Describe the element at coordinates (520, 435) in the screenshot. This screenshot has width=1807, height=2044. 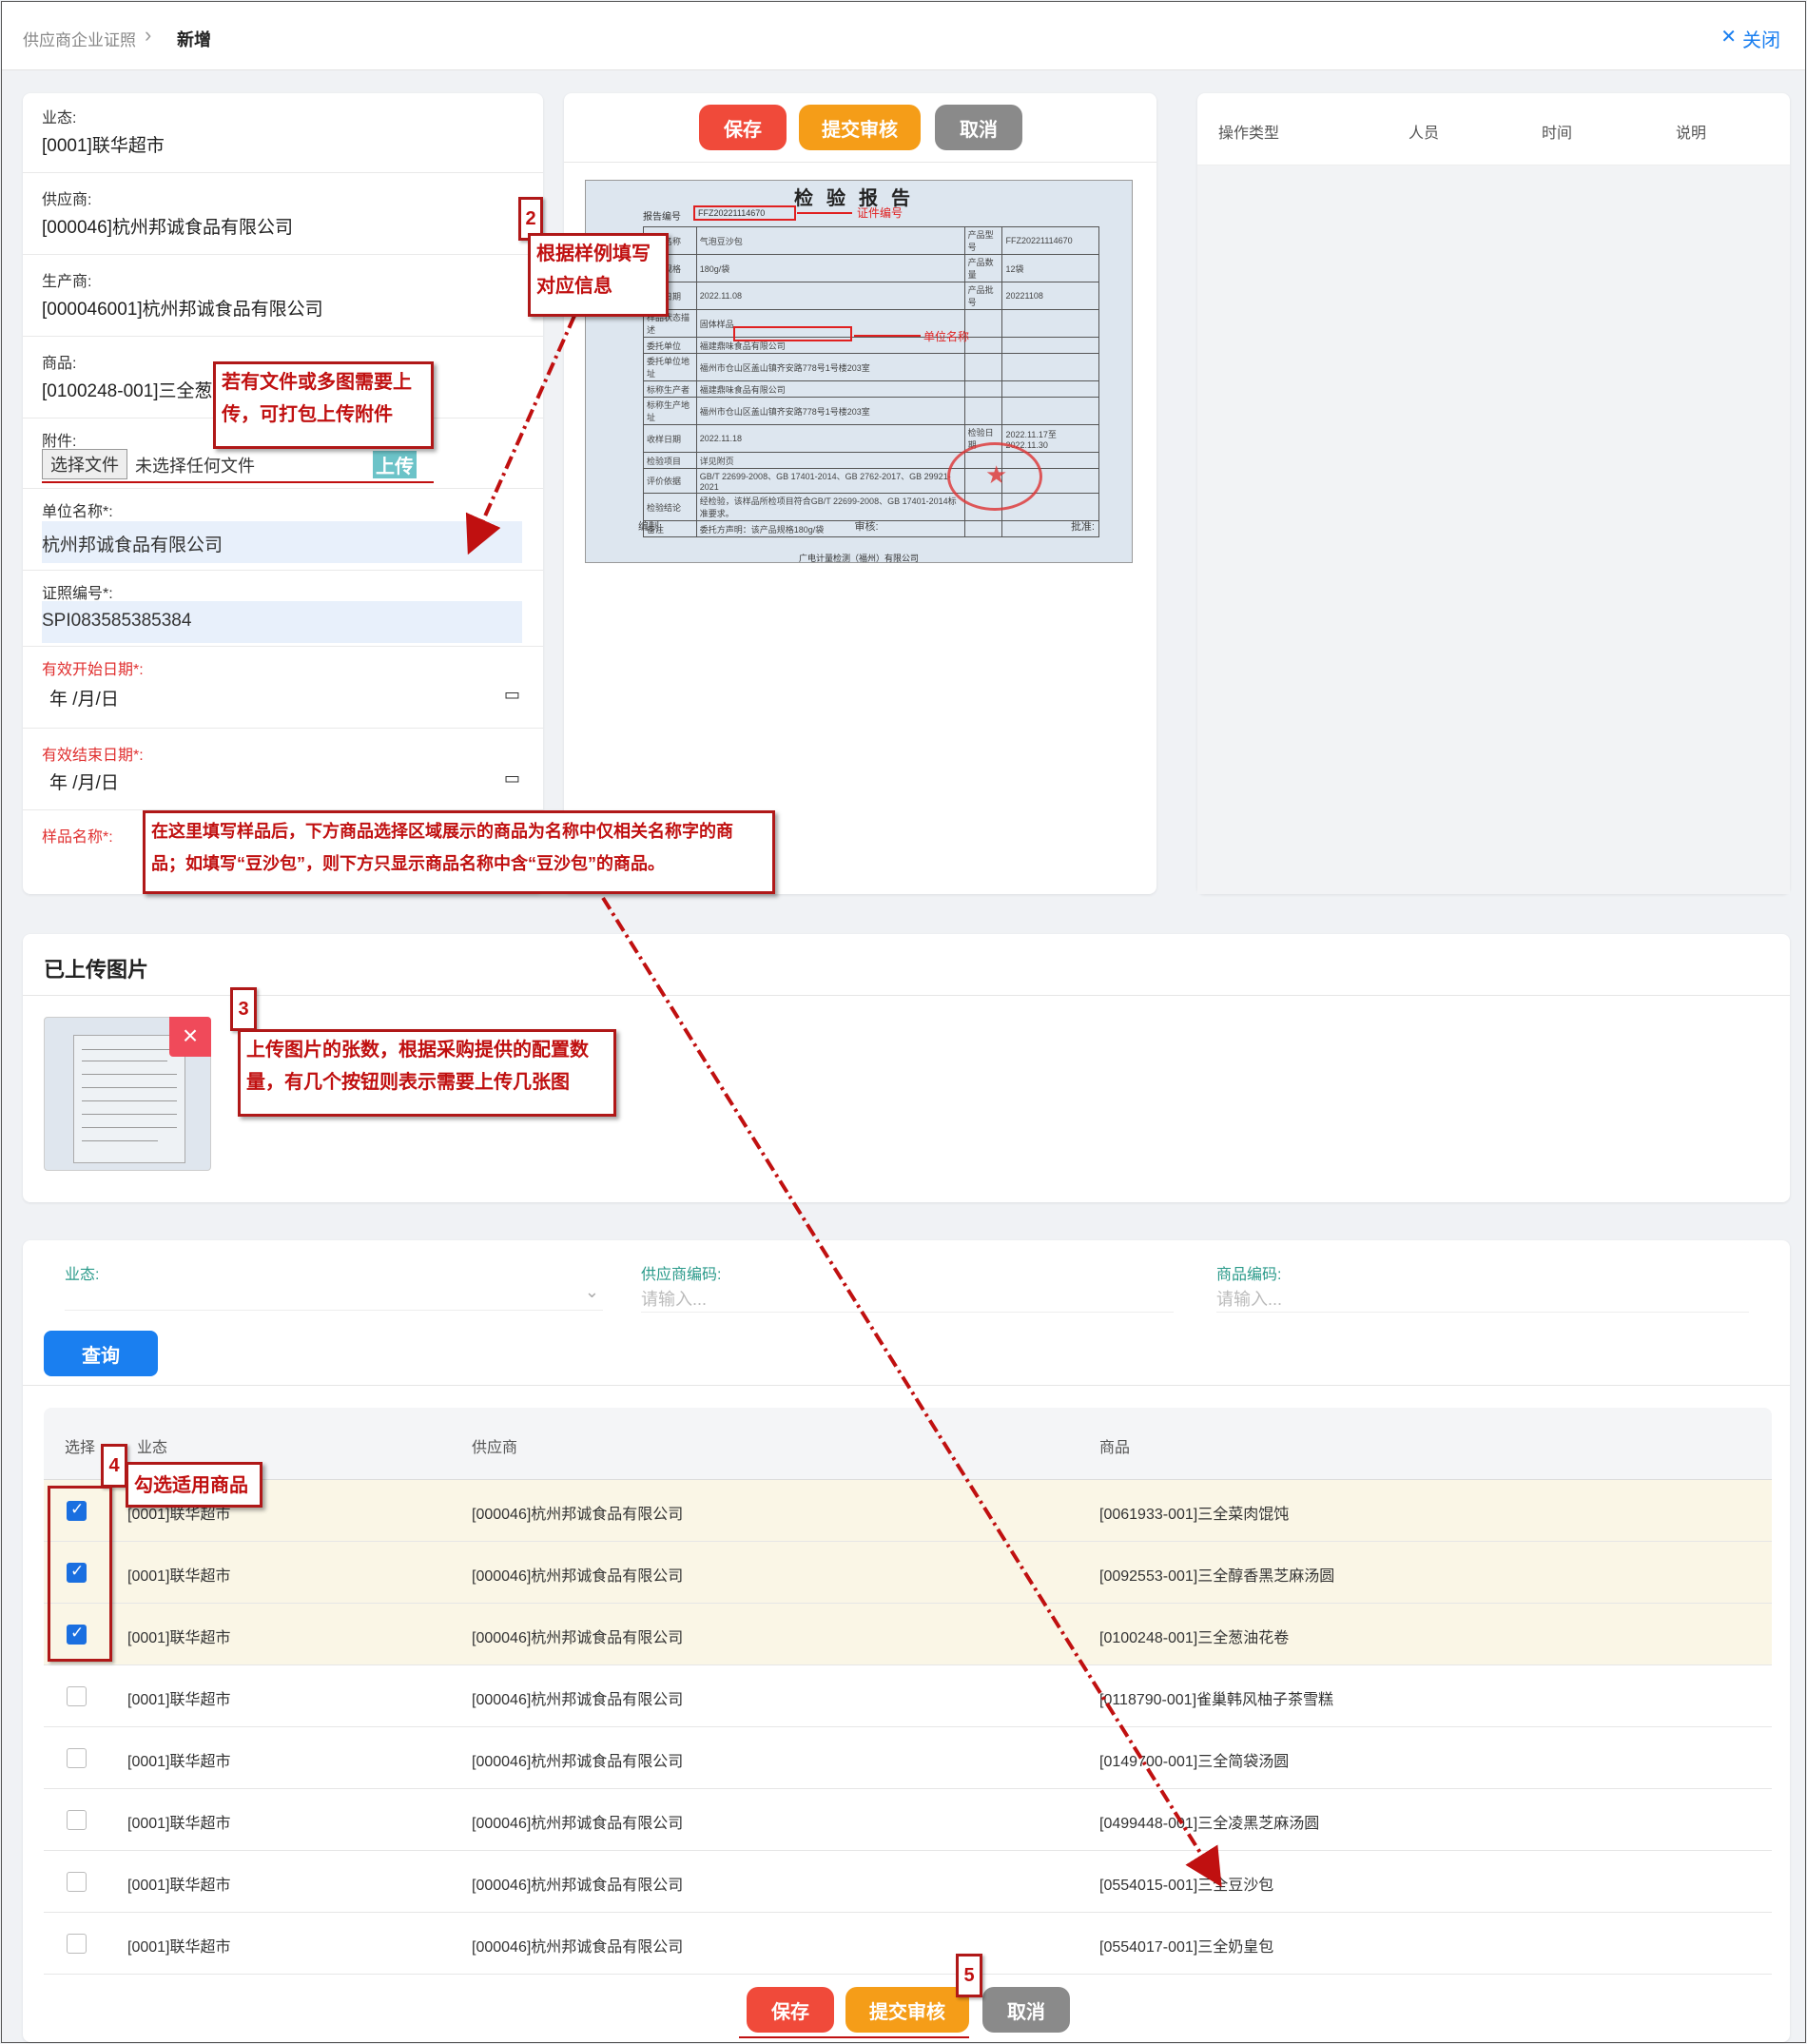
I see `arrow-to-unit-field` at that location.